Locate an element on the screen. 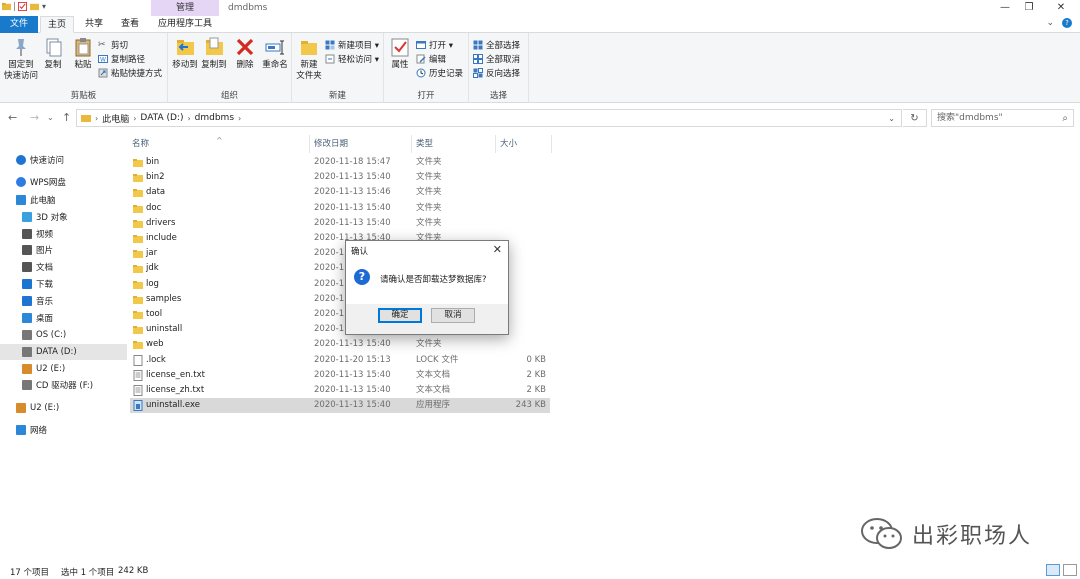  nav-item: 图片 is located at coordinates (63, 250).